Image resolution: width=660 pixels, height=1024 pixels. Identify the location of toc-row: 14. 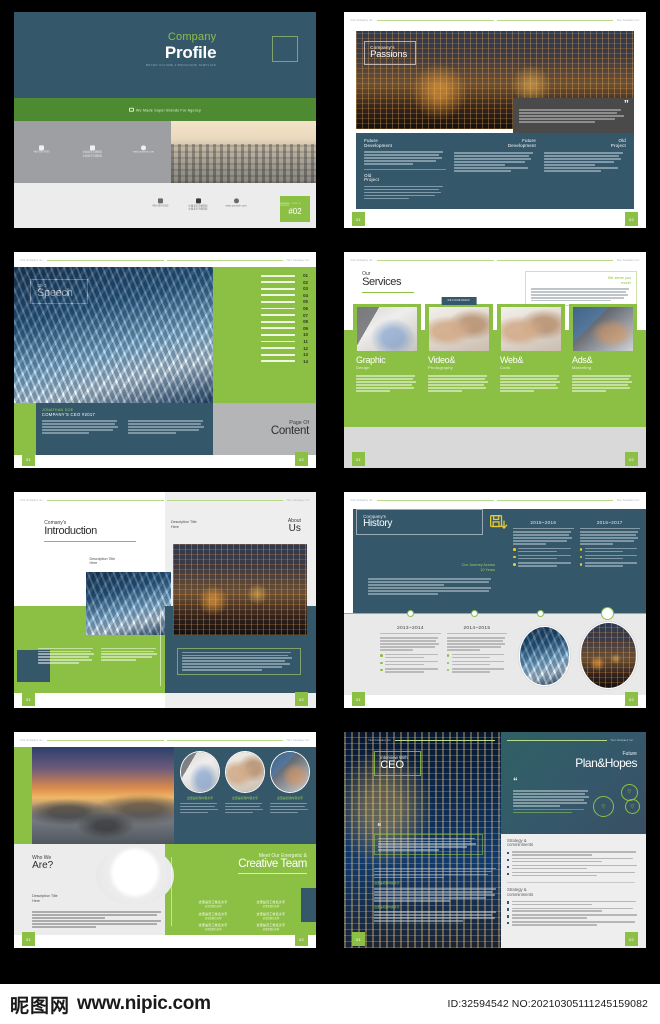
(260, 361).